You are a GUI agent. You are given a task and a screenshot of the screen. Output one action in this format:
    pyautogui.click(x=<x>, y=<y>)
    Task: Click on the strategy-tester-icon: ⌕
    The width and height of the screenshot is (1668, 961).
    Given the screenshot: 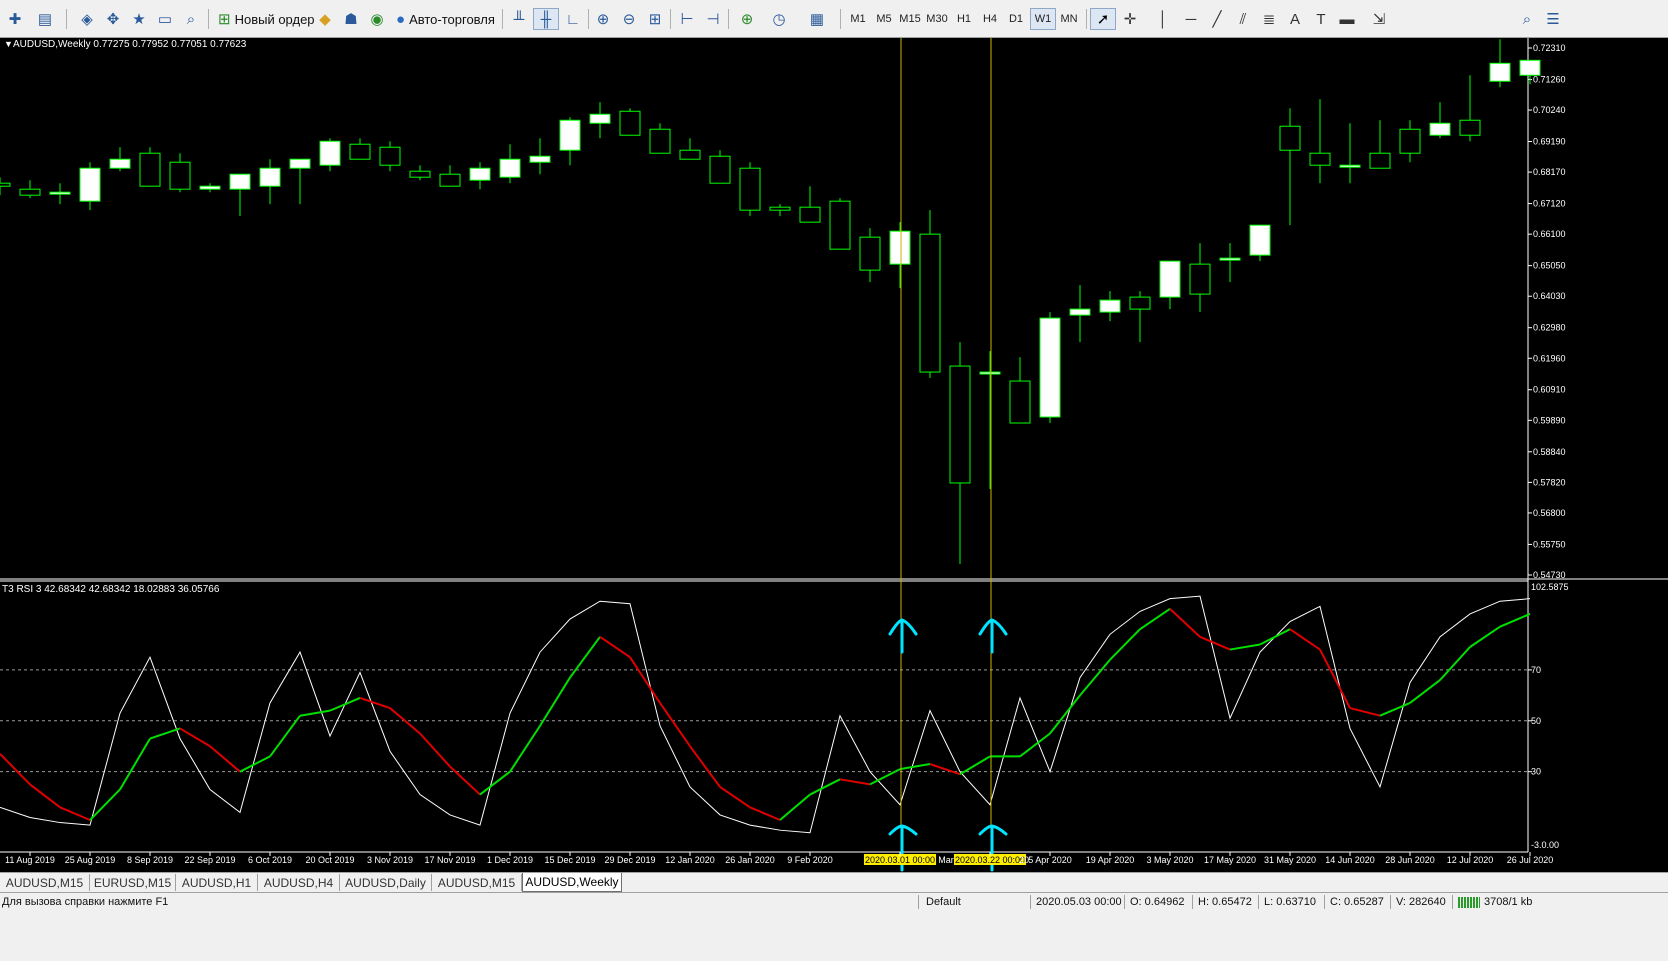 What is the action you would take?
    pyautogui.click(x=191, y=19)
    